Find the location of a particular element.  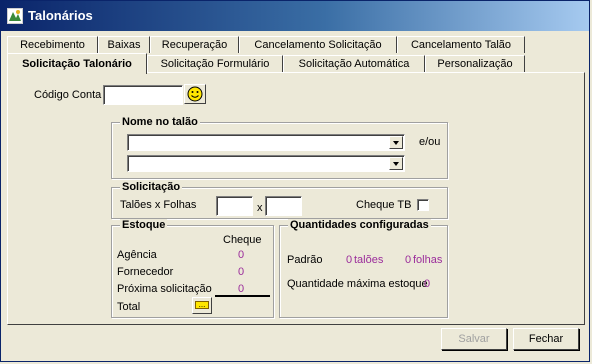

tab-solicitacao-talonario: Solicitação Talonário is located at coordinates (77, 63).